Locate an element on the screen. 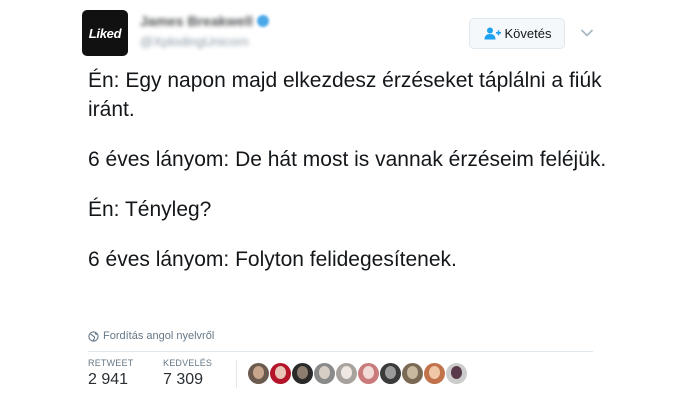 The image size is (680, 401). chevron-down-icon is located at coordinates (587, 33).